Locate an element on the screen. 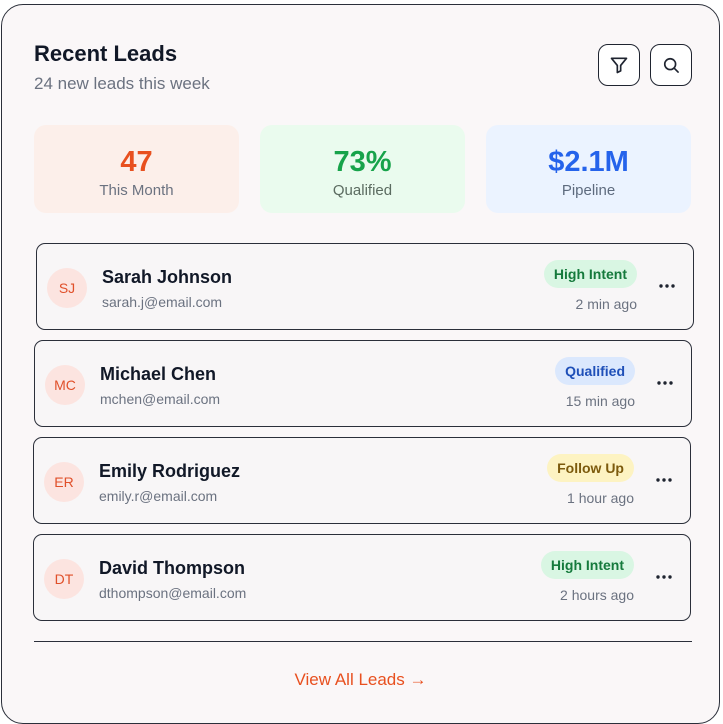 The image size is (723, 724). stat-this-month: 47 This Month is located at coordinates (136, 169).